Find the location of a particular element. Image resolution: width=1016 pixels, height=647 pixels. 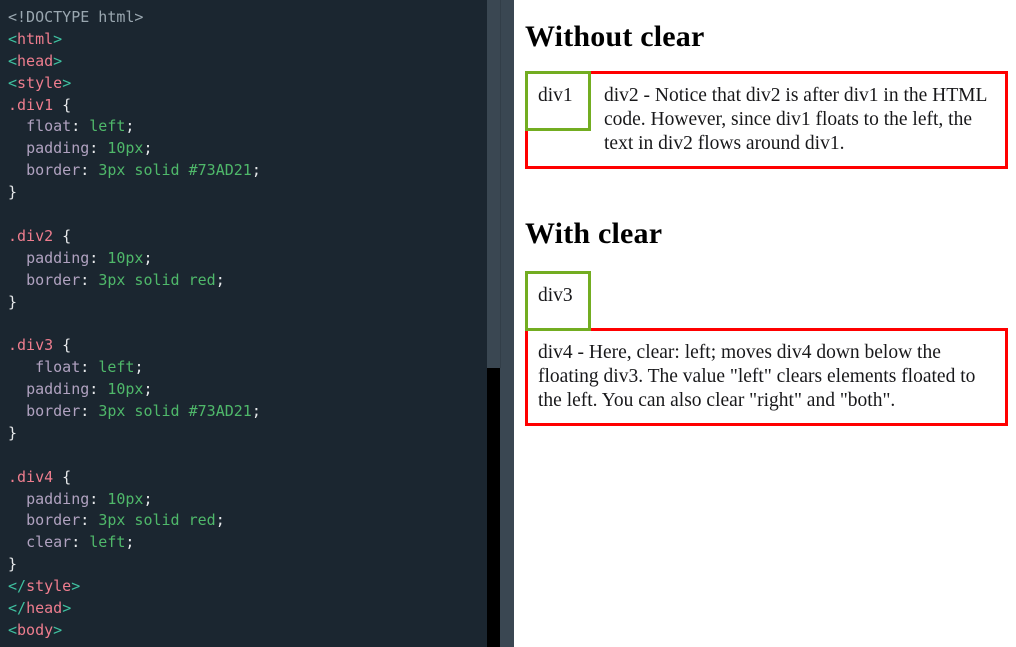

code-line: .div1 { is located at coordinates (247, 106).